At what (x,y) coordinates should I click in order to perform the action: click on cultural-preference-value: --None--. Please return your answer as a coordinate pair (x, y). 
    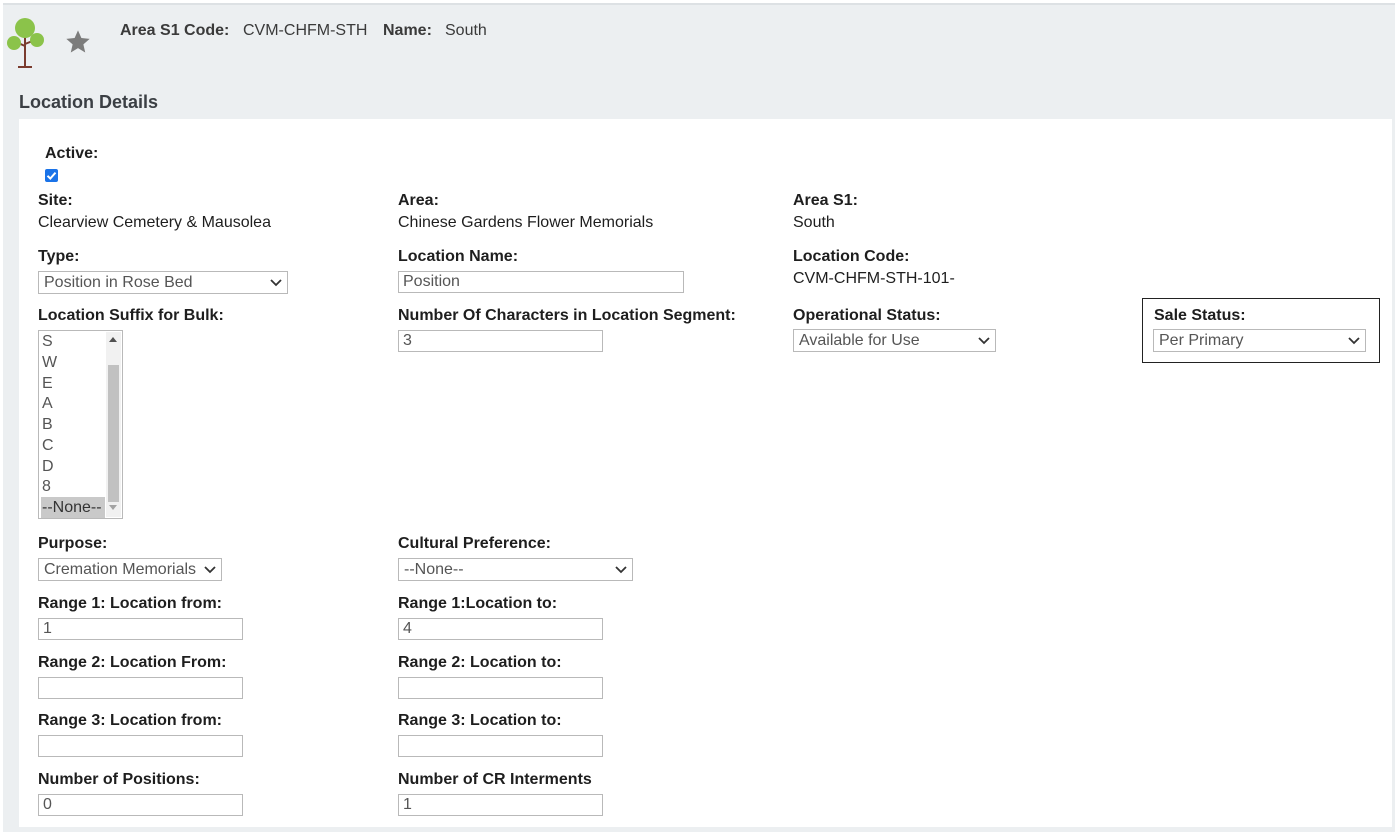
    Looking at the image, I should click on (434, 569).